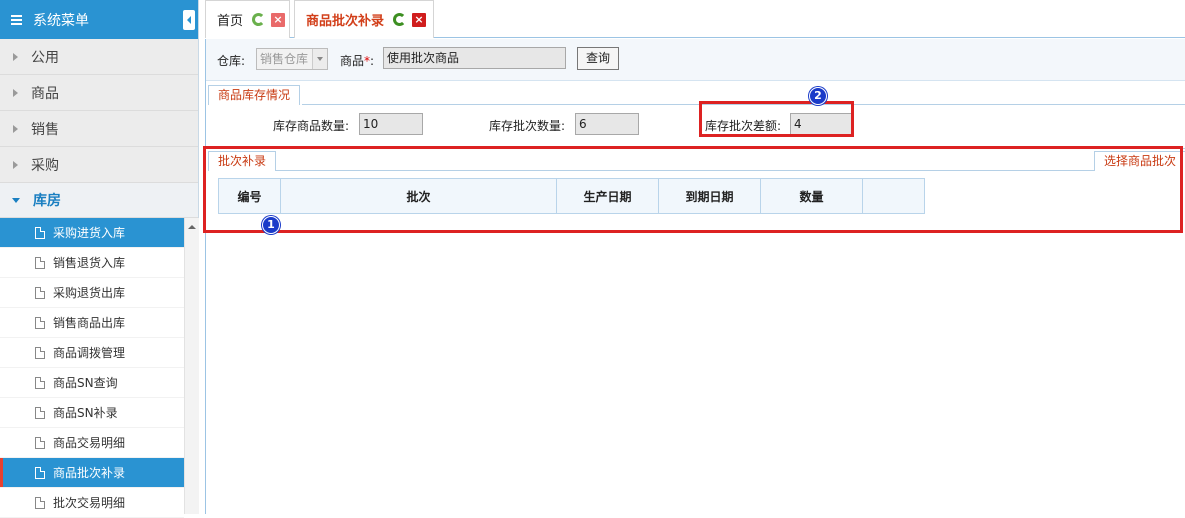 The height and width of the screenshot is (518, 1185). Describe the element at coordinates (99, 200) in the screenshot. I see `sidebar-group-warehouse: 库房` at that location.